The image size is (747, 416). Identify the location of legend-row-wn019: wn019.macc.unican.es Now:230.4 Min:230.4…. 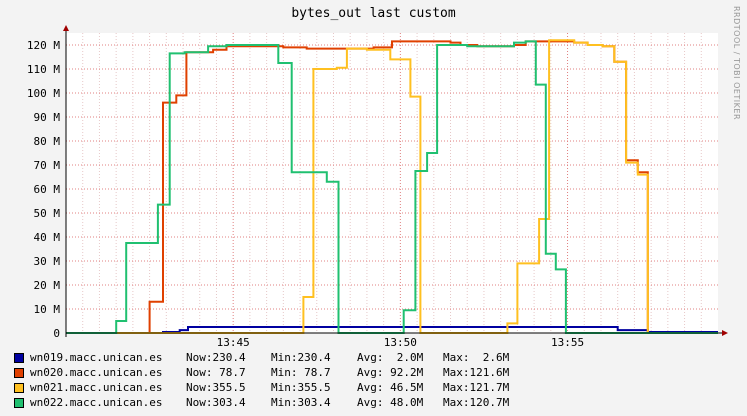
(261, 357).